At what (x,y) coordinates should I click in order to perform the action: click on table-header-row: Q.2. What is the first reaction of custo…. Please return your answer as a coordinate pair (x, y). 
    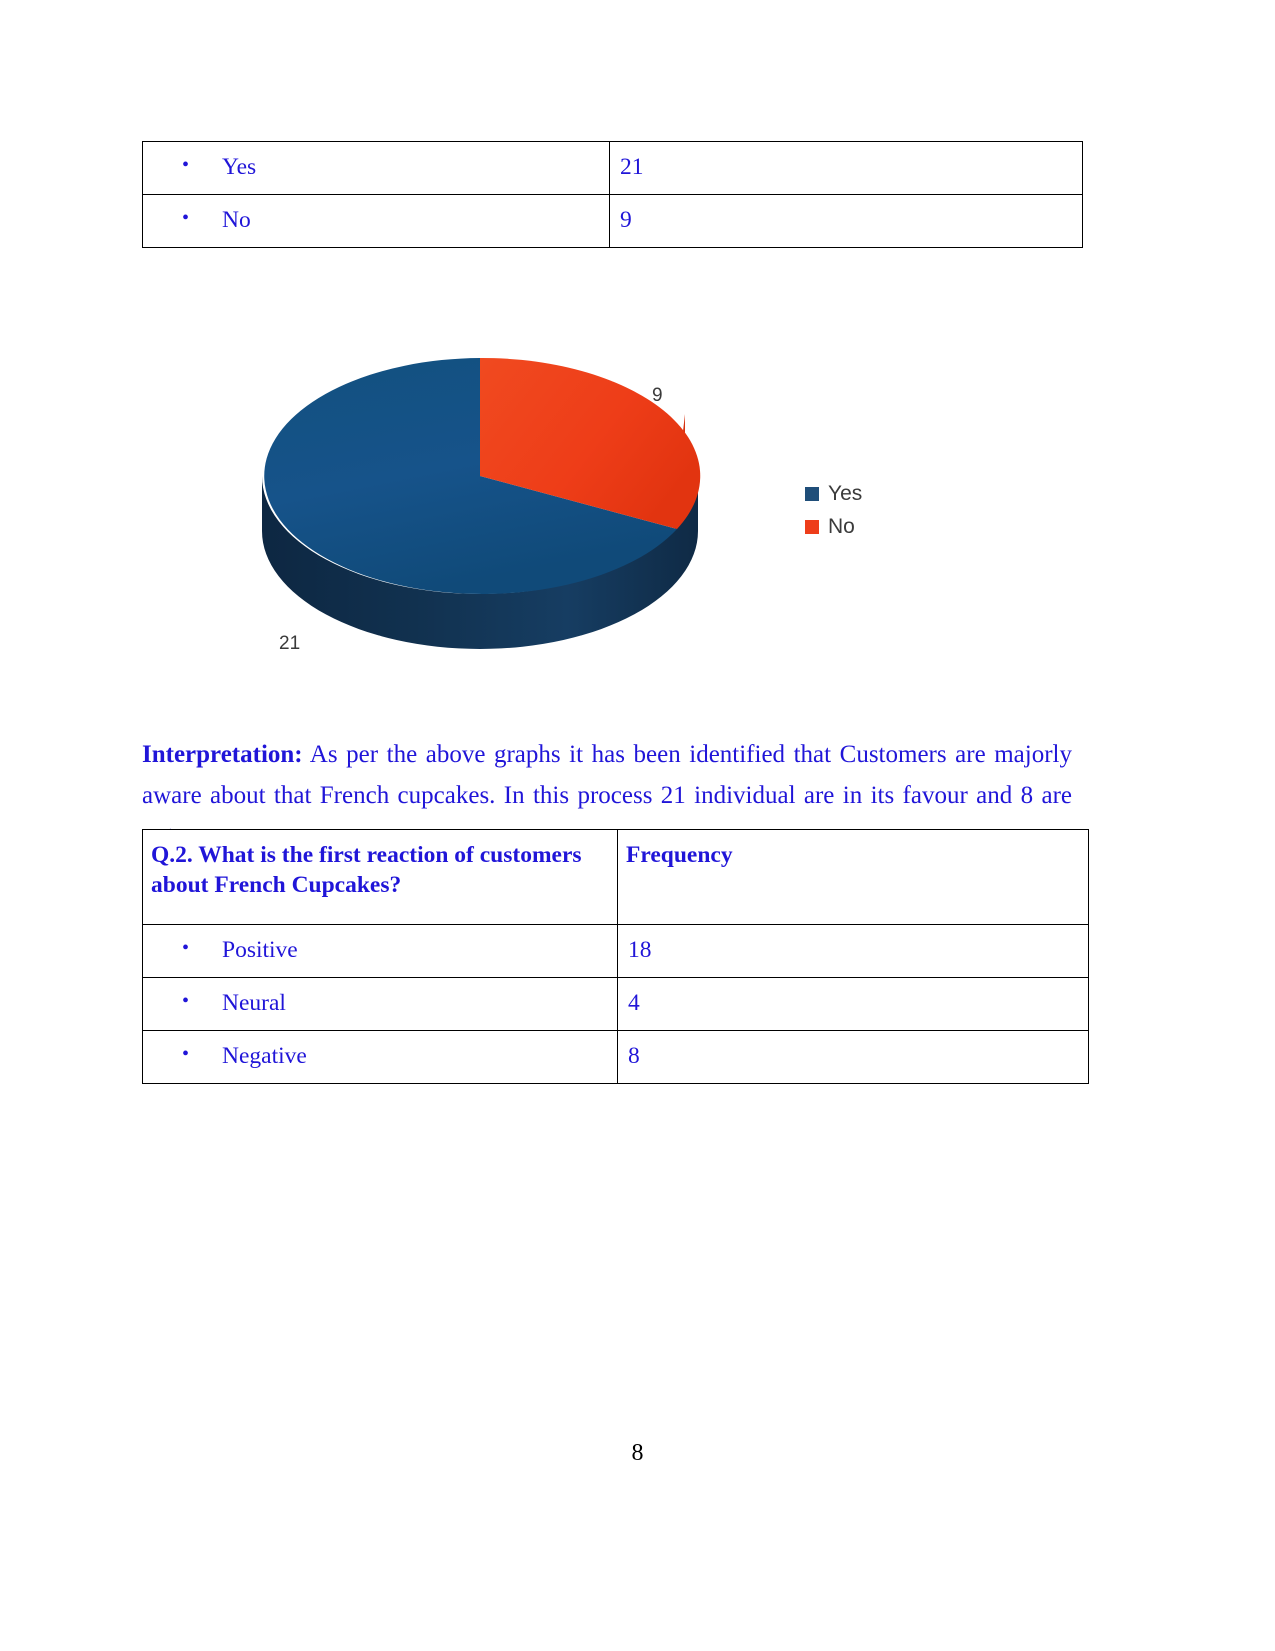
    Looking at the image, I should click on (615, 877).